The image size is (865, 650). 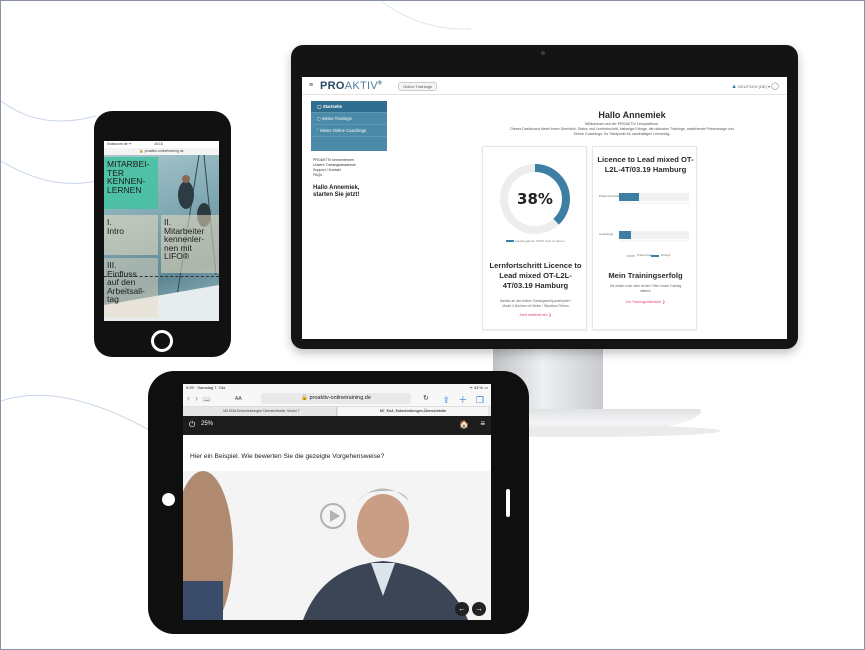 I want to click on power-icon: ⏻, so click(x=192, y=425).